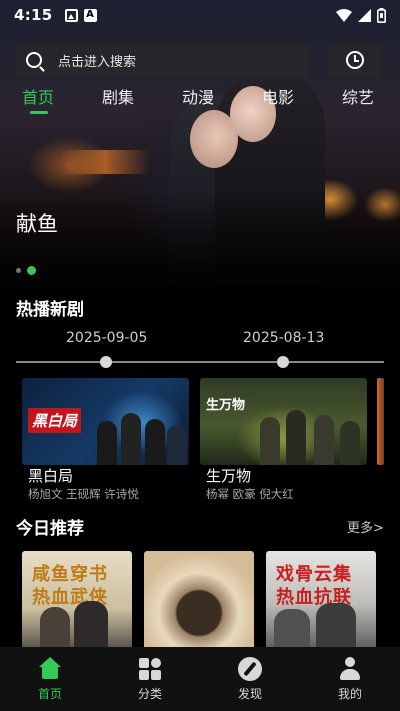  I want to click on hero-gradient-overlay, so click(200, 237).